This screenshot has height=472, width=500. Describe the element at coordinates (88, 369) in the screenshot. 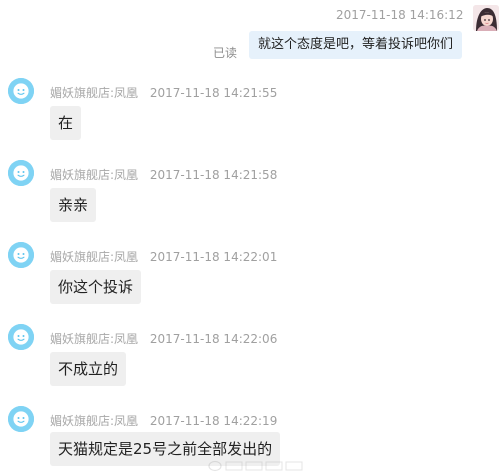

I see `agent-message-bubble: 不成立的` at that location.